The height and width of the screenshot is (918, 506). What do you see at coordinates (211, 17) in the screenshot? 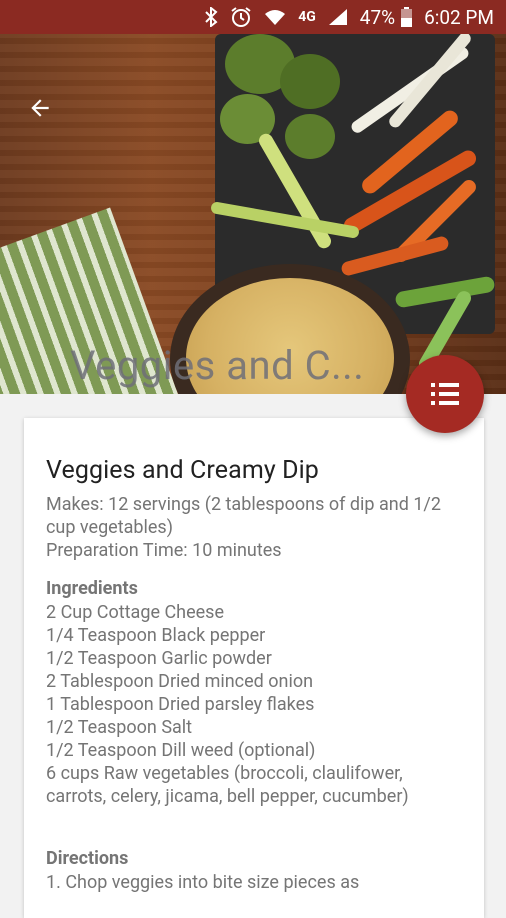
I see `bluetooth-icon` at bounding box center [211, 17].